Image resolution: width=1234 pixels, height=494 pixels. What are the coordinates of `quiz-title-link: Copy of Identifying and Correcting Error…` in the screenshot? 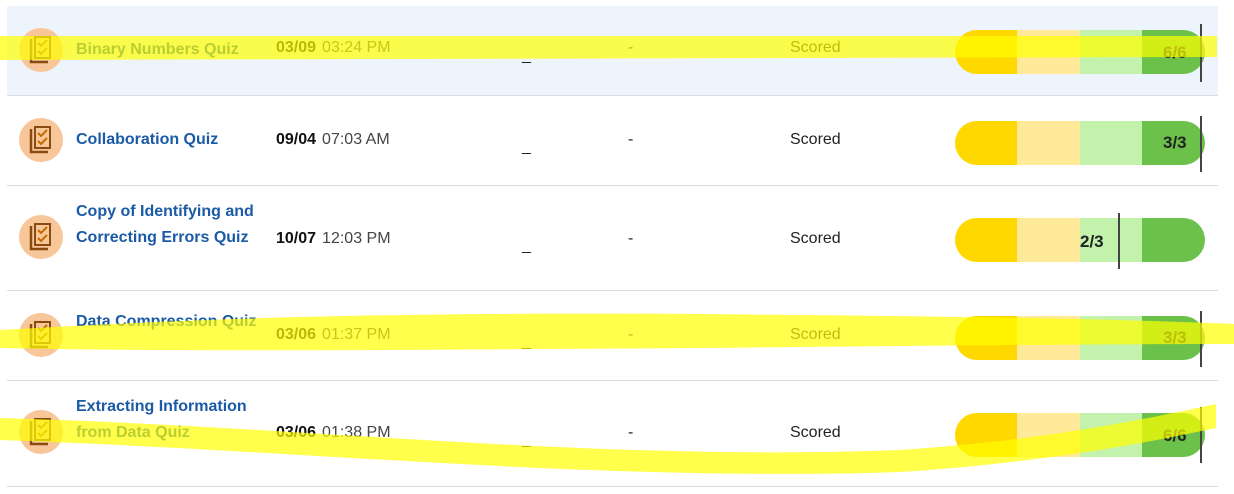 It's located at (168, 225).